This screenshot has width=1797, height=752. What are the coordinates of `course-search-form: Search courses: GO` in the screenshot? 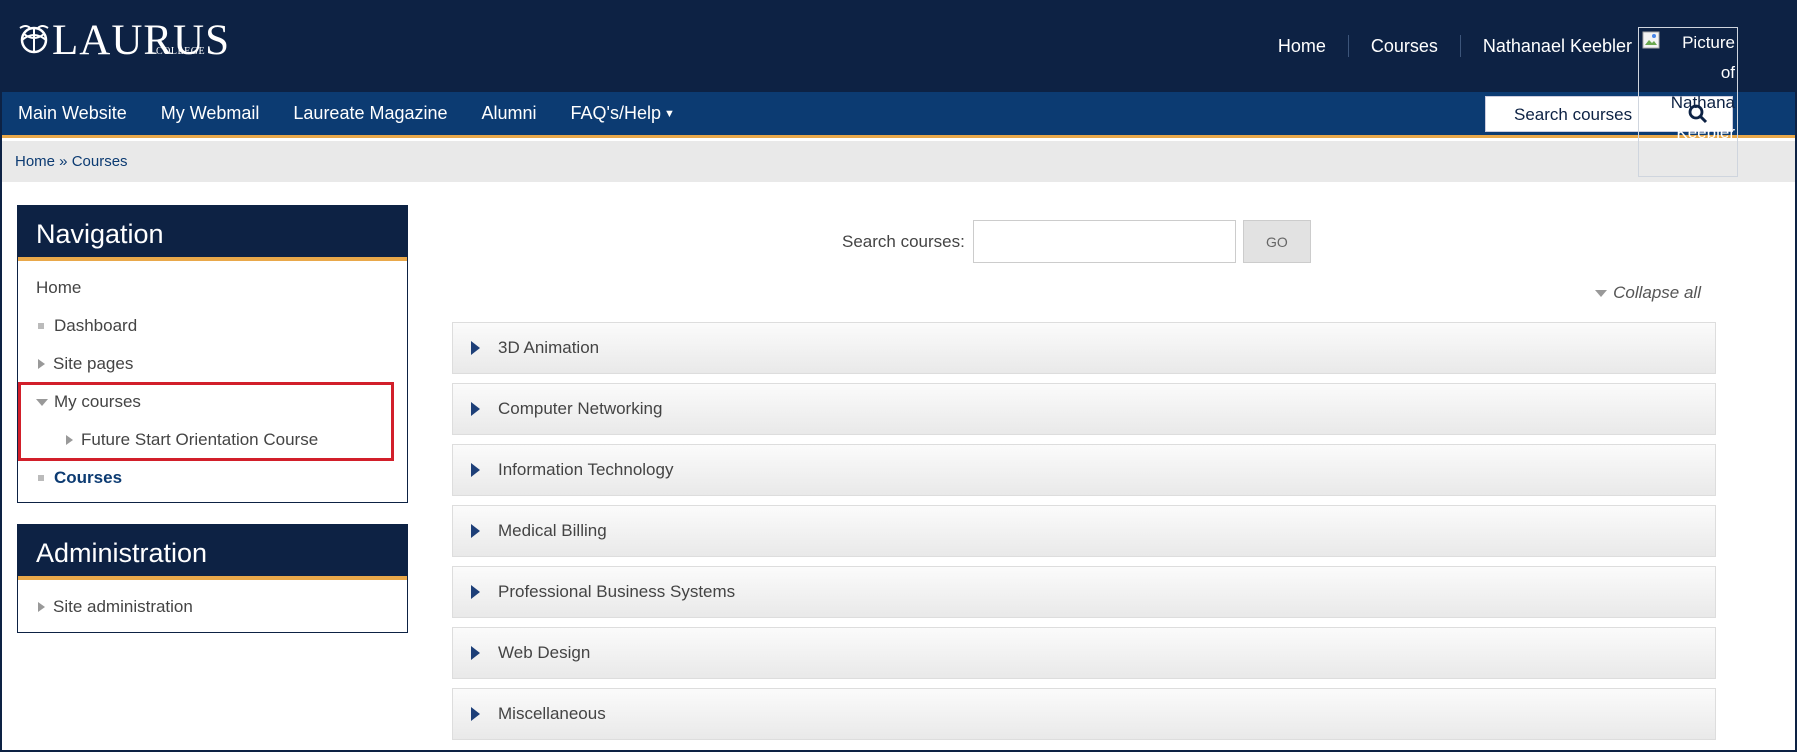 It's located at (1076, 241).